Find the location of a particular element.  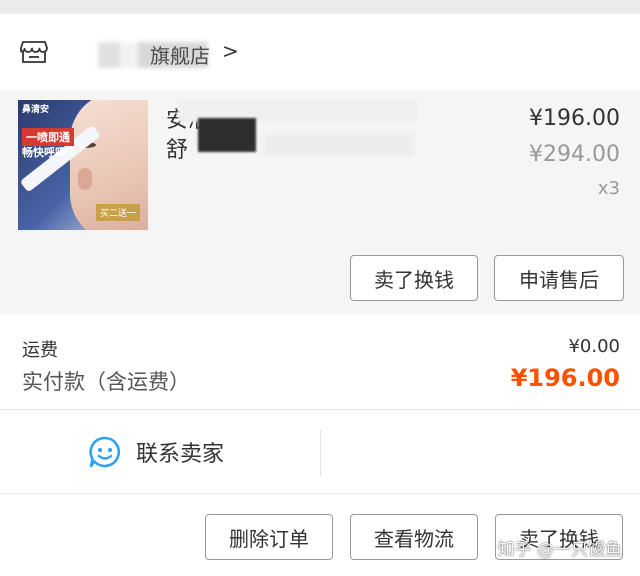

contact-seller-button: 联系卖家 is located at coordinates (156, 452).